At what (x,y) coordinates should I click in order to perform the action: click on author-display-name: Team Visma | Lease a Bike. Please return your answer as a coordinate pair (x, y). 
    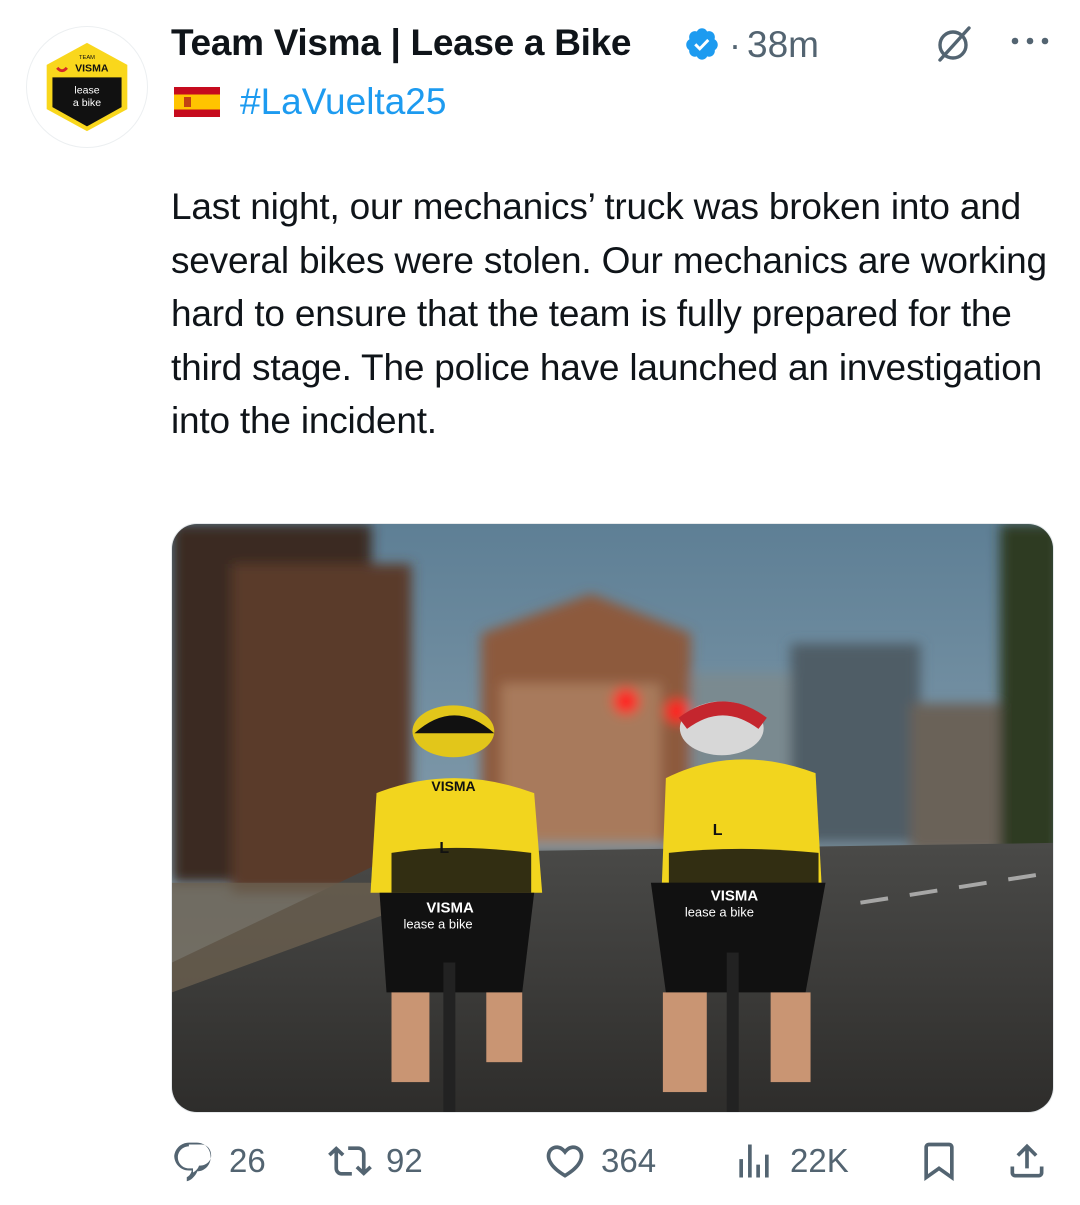
    Looking at the image, I should click on (401, 43).